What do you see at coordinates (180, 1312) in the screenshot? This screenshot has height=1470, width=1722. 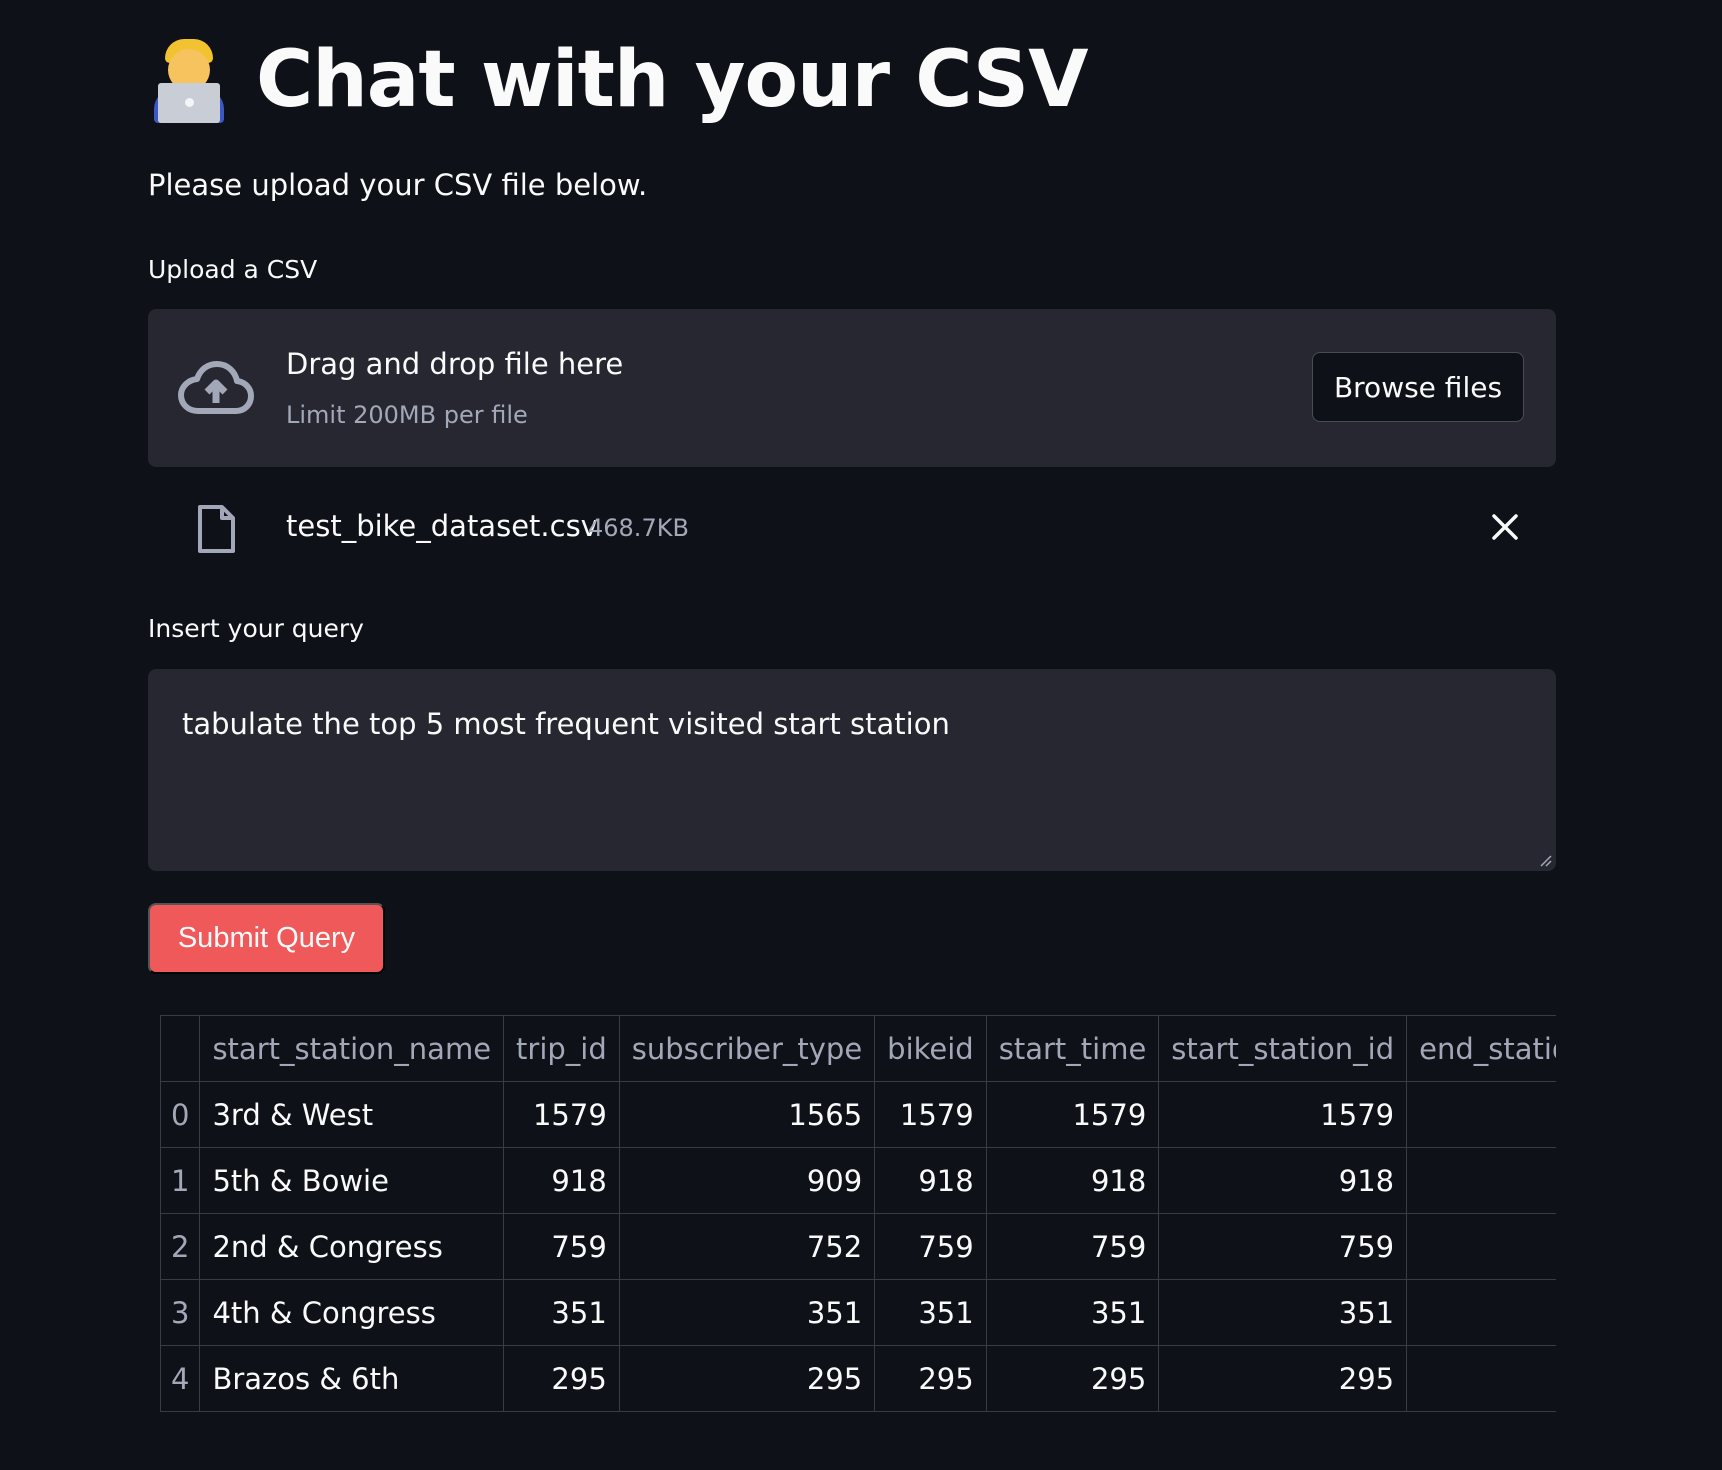 I see `row-index: 3` at bounding box center [180, 1312].